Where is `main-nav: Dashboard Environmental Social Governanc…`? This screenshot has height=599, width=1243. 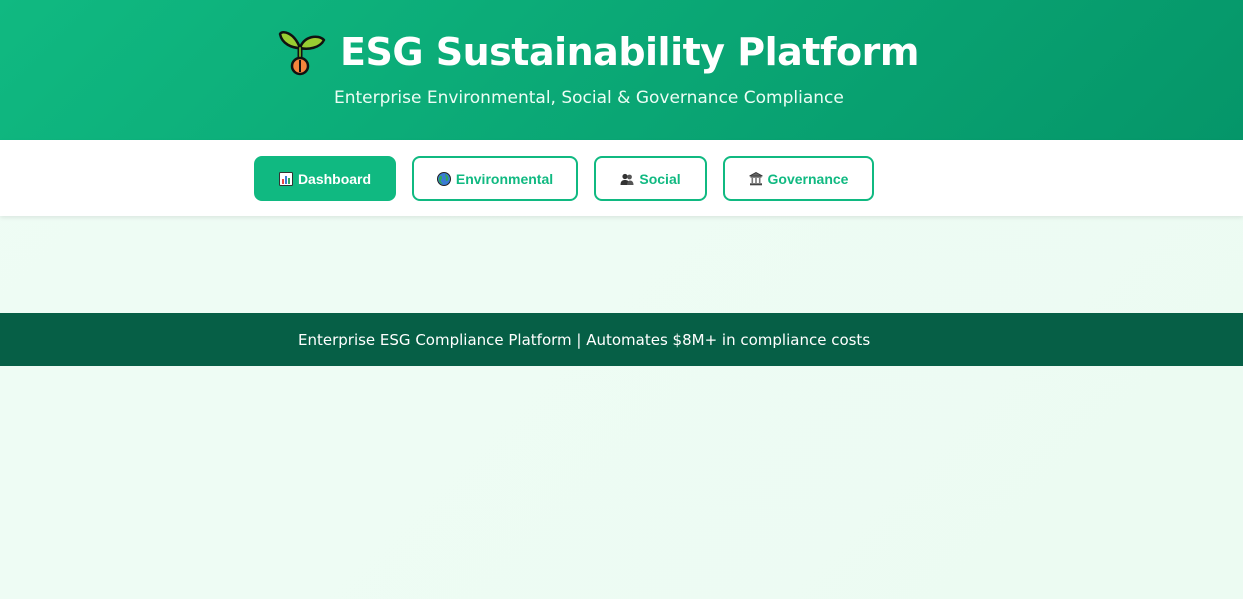
main-nav: Dashboard Environmental Social Governanc… is located at coordinates (621, 178).